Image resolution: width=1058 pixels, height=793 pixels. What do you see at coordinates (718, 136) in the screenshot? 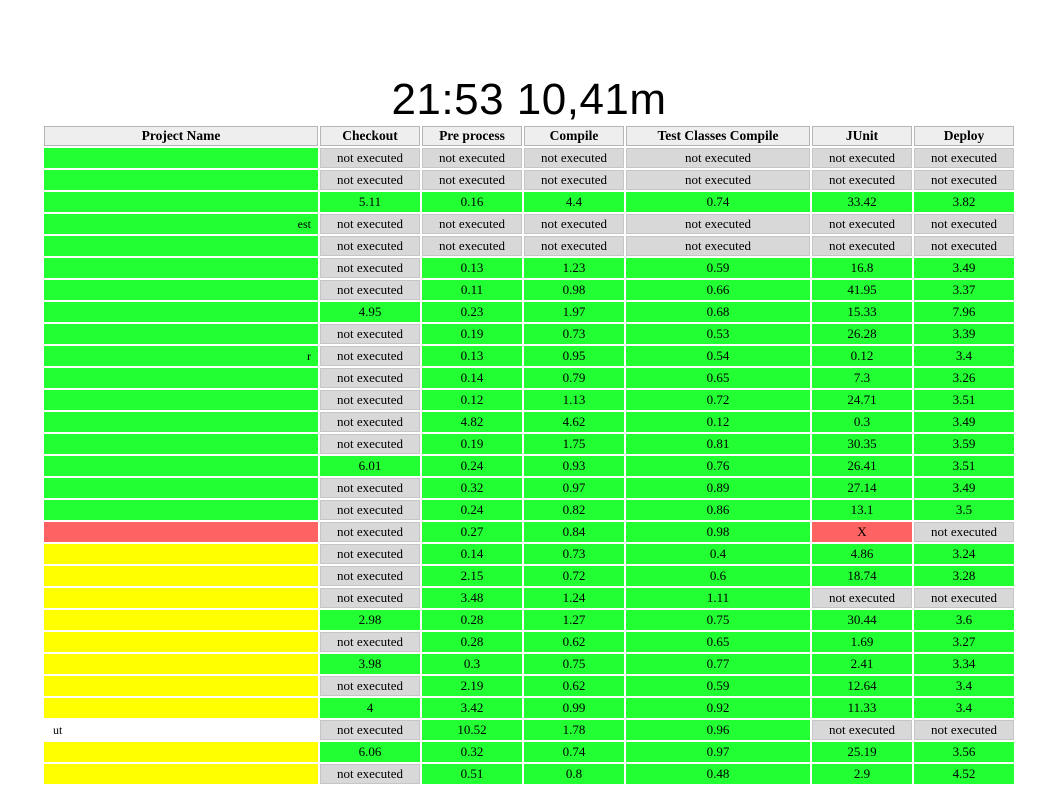
I see `header-test-classes-compile: Test Classes Compile` at bounding box center [718, 136].